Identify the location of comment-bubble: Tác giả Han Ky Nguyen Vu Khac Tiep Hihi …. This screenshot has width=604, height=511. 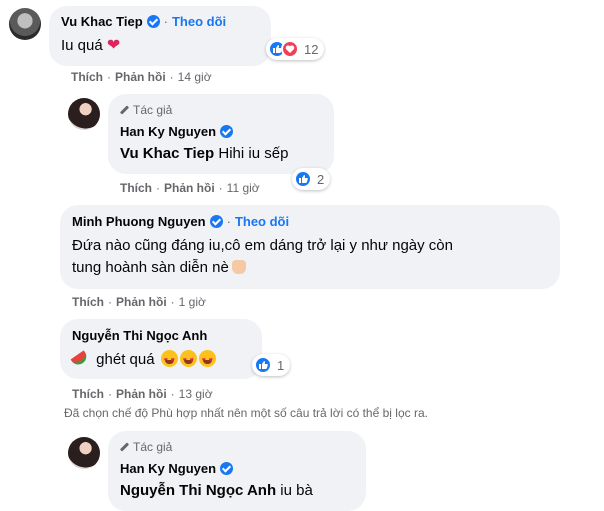
(221, 134).